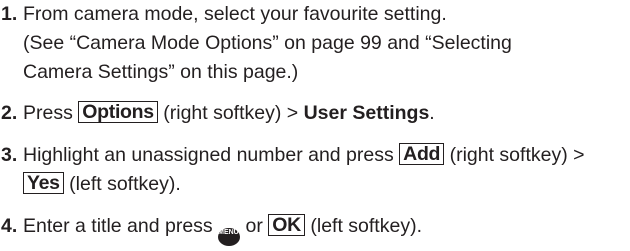  What do you see at coordinates (43, 183) in the screenshot?
I see `yes-key-label: Yes` at bounding box center [43, 183].